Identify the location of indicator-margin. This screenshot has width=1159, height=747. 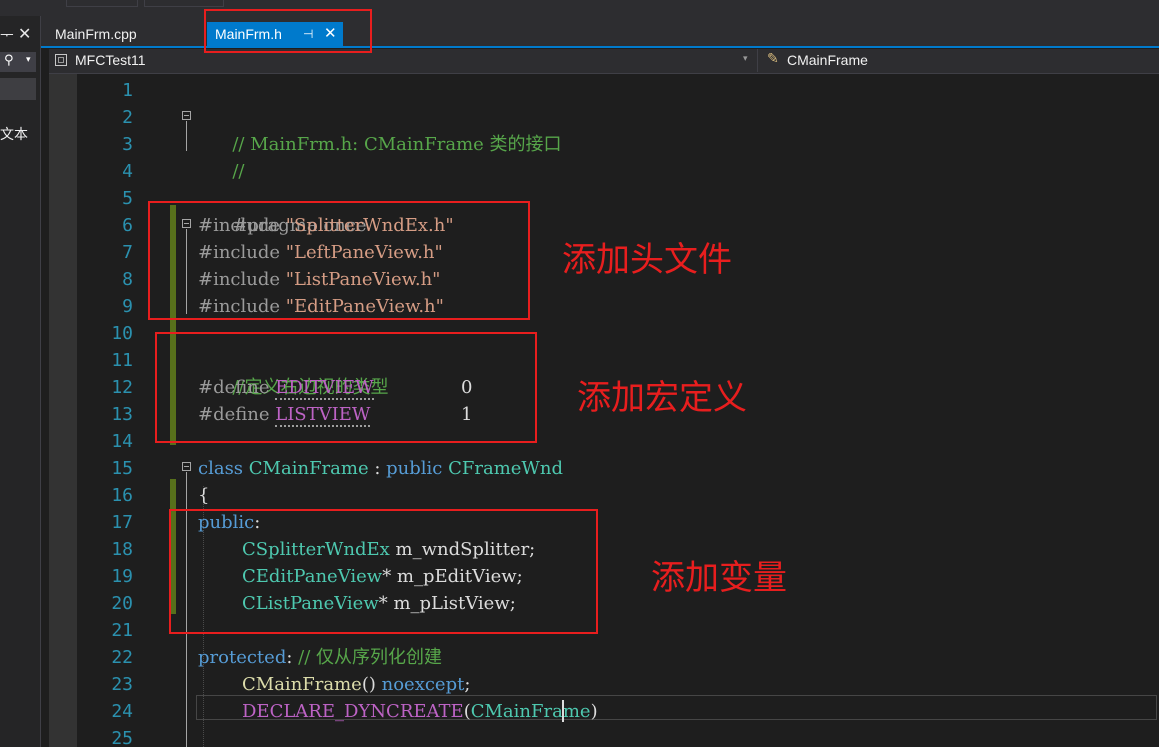
(63, 410).